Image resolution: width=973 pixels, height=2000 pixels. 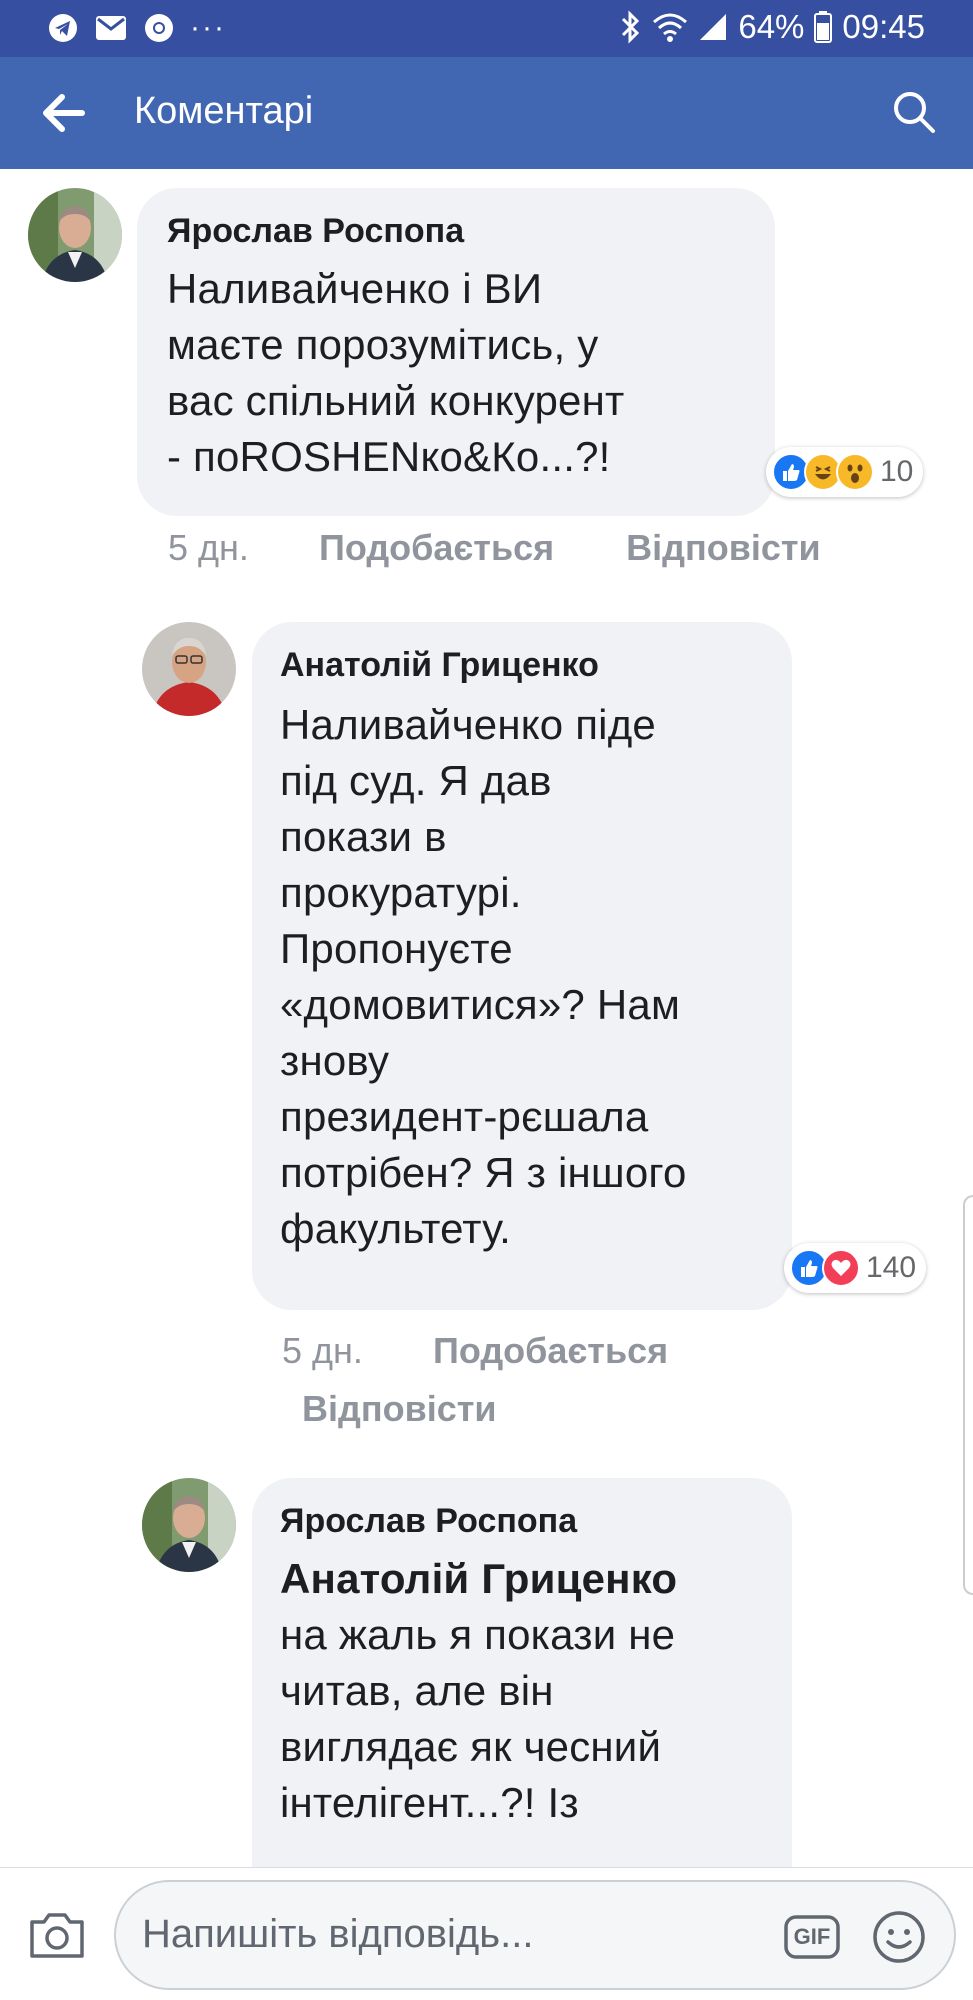 I want to click on comment-line: «домовитися»? Нам, so click(x=480, y=1004).